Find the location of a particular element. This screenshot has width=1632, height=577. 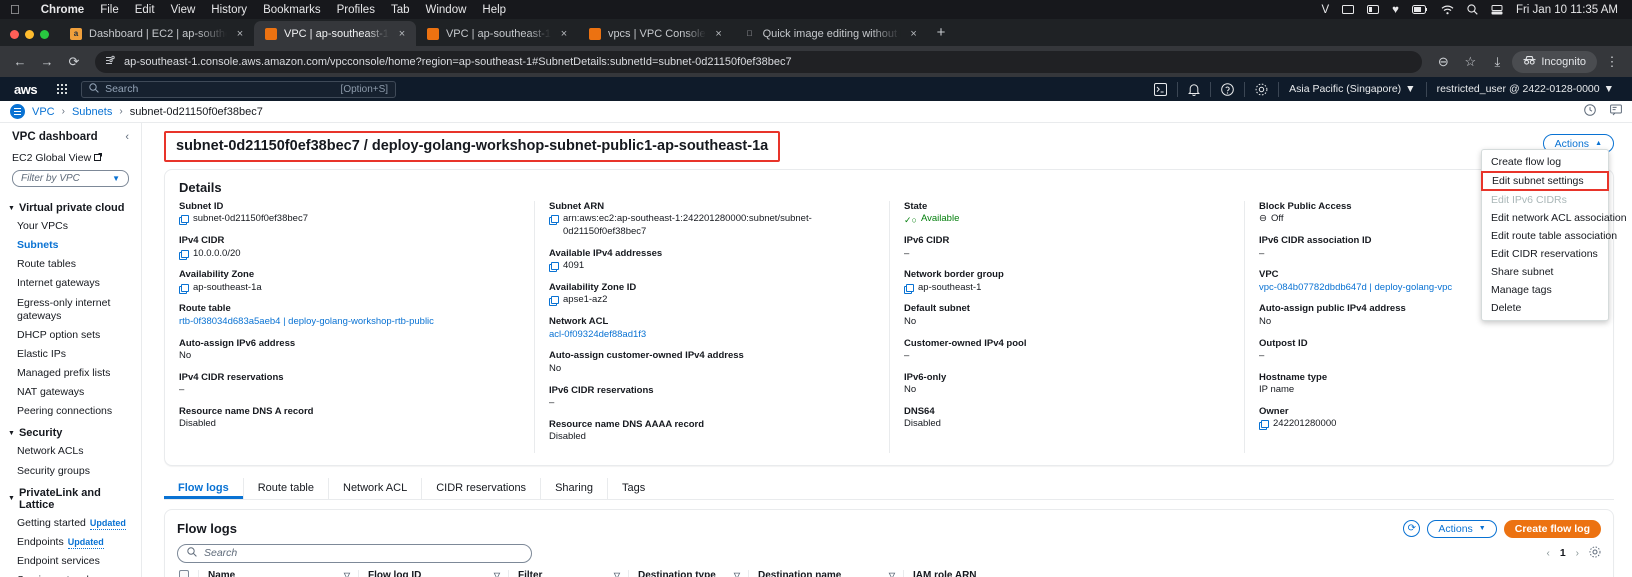

help-icon is located at coordinates (1227, 89).